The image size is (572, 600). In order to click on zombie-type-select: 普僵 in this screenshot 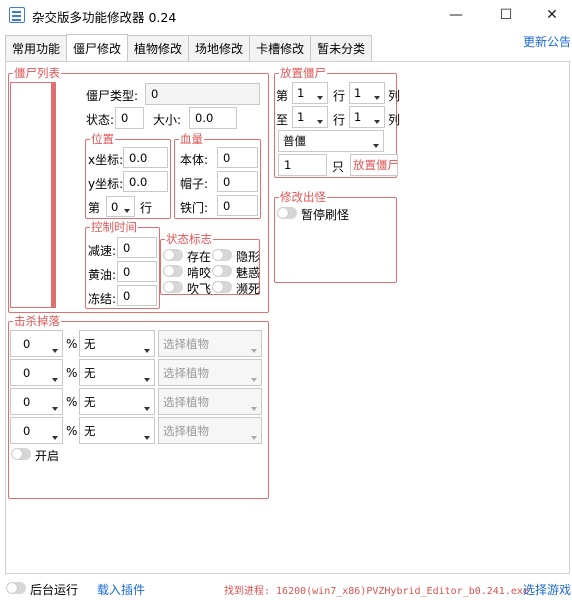, I will do `click(331, 141)`.